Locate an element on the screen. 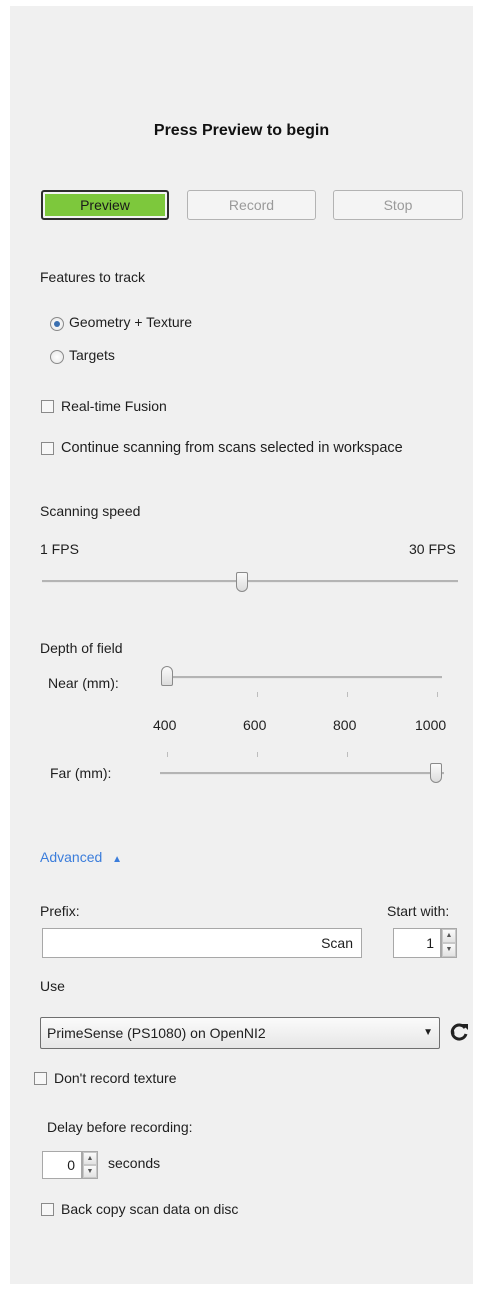 This screenshot has width=483, height=1292. stop-button: Stop is located at coordinates (398, 205).